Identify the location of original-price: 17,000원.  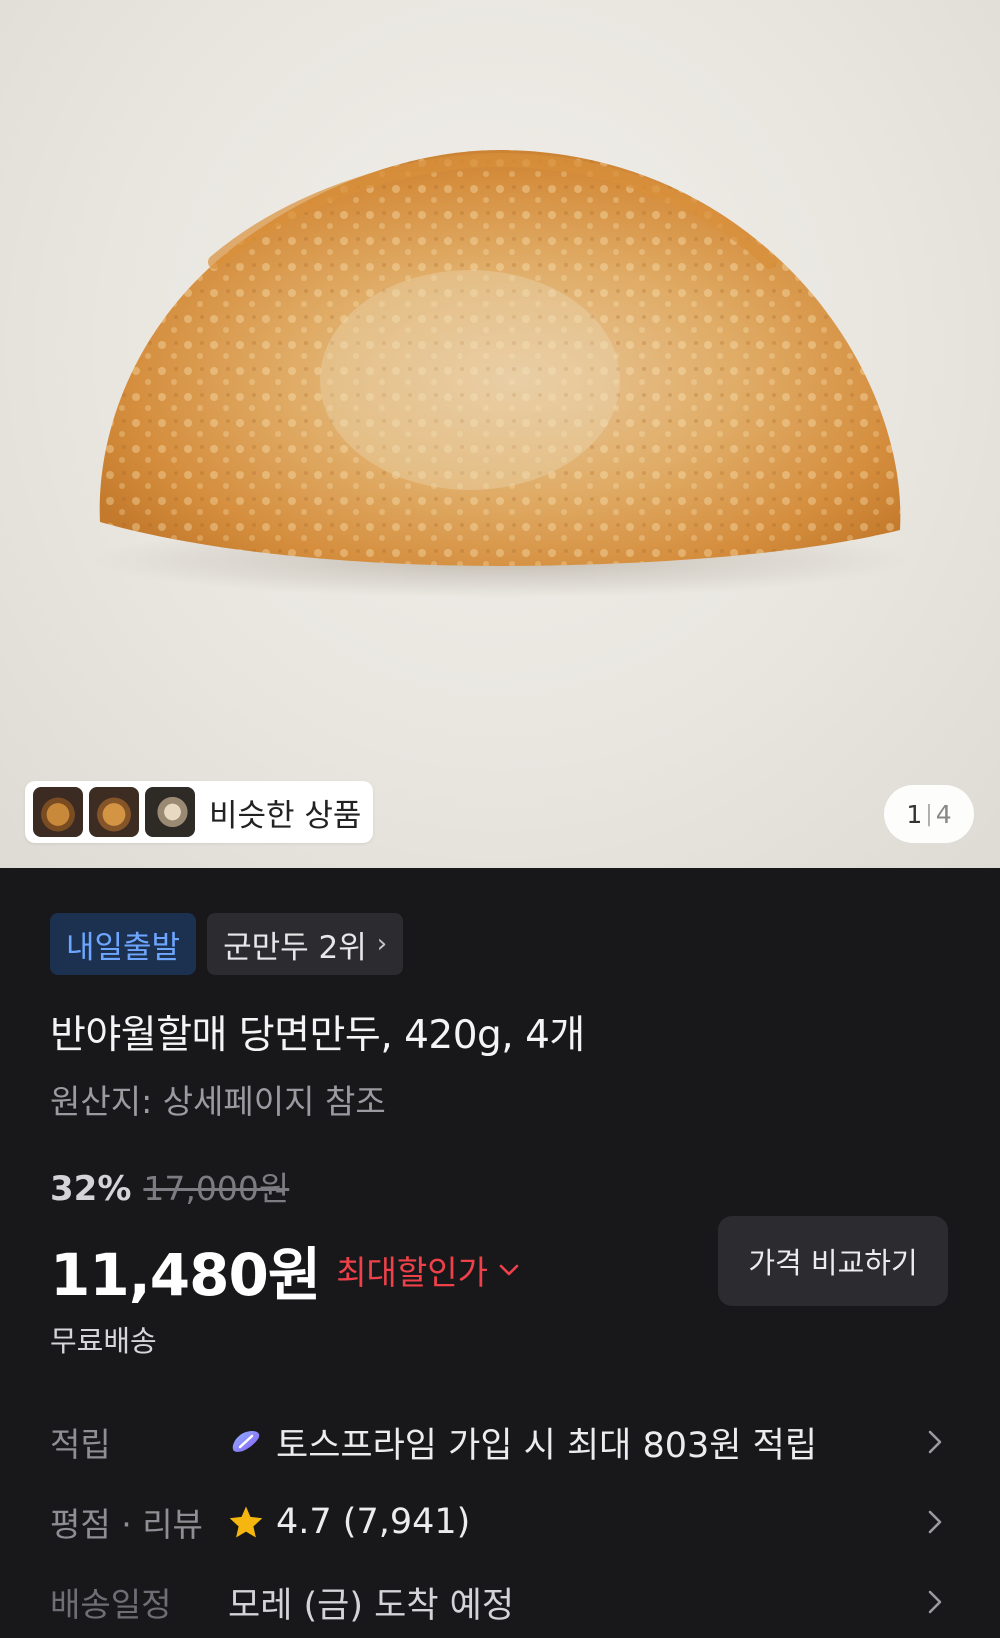
(216, 1188).